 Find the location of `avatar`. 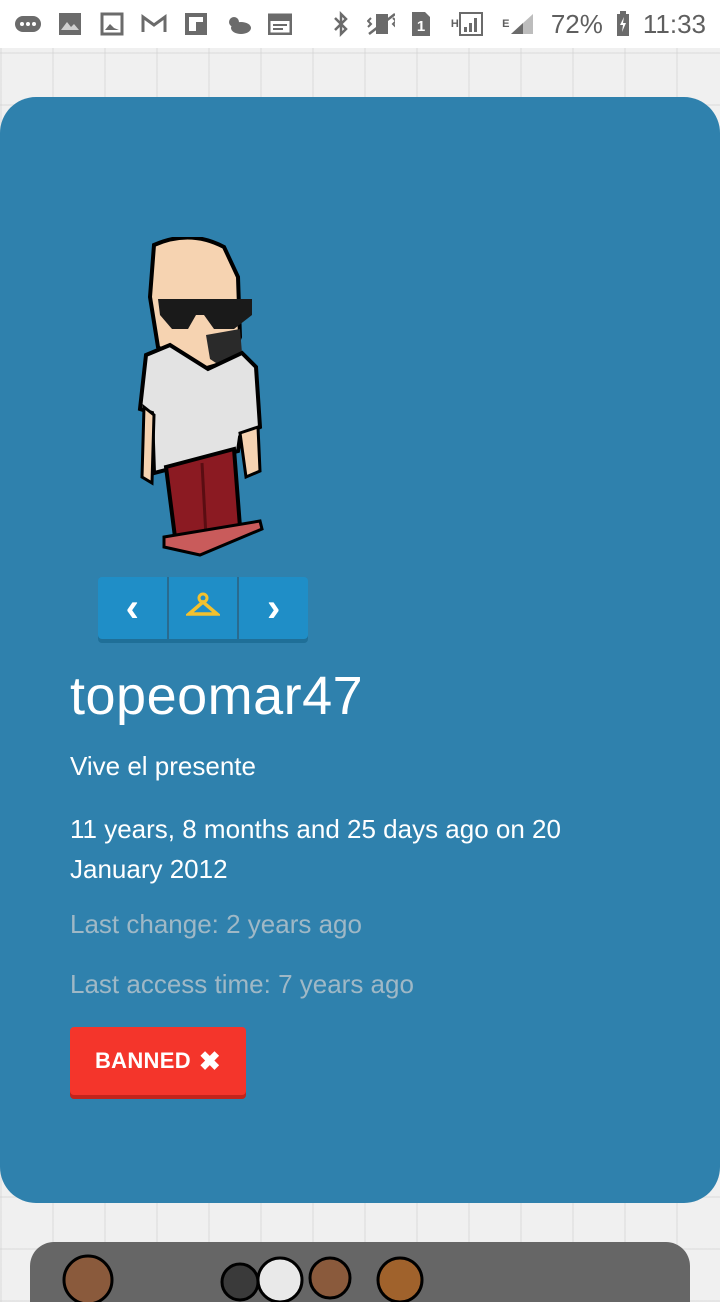

avatar is located at coordinates (200, 401).